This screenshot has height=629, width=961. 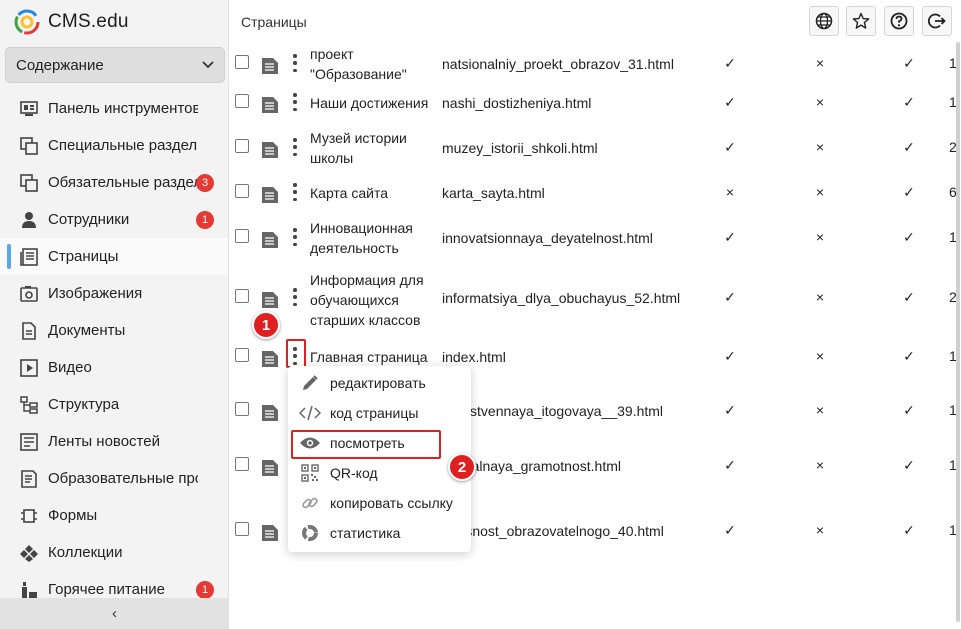 What do you see at coordinates (379, 413) in the screenshot?
I see `menu-item-page-code: код страницы` at bounding box center [379, 413].